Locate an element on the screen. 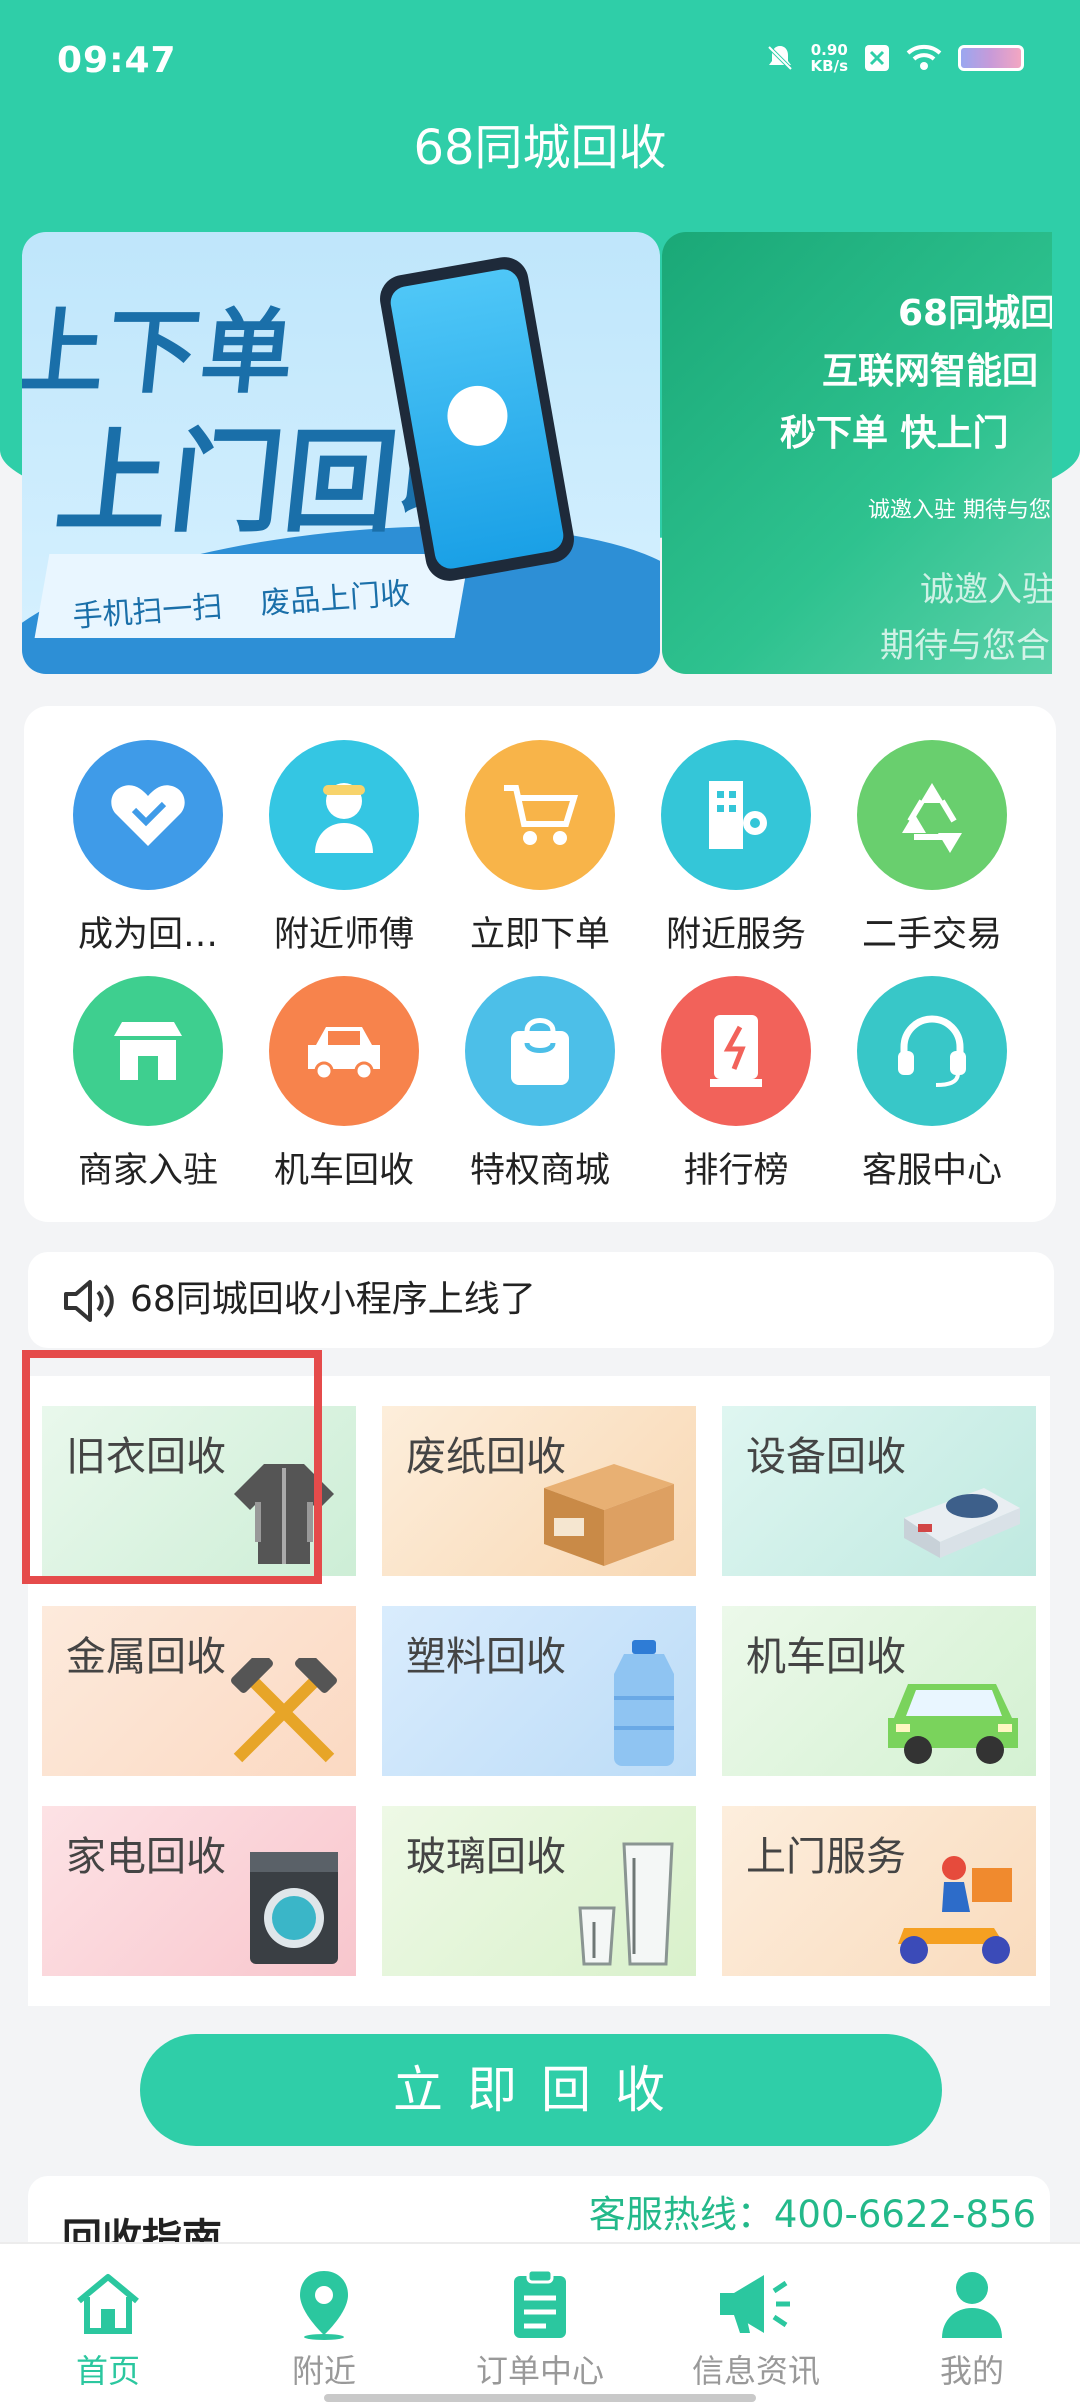  guide-title: 回收指南 is located at coordinates (142, 2231).